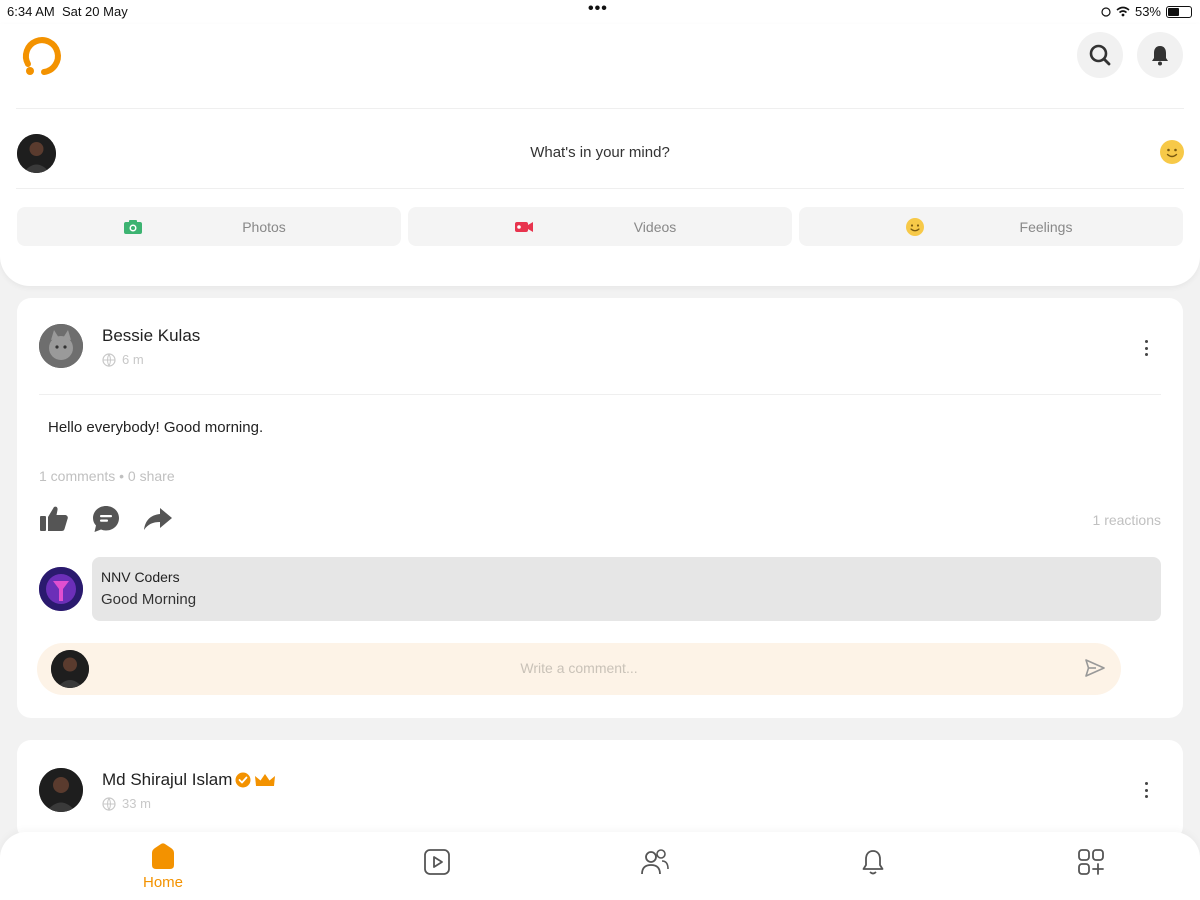 This screenshot has width=1200, height=900. What do you see at coordinates (1174, 11) in the screenshot?
I see `battery-fill` at bounding box center [1174, 11].